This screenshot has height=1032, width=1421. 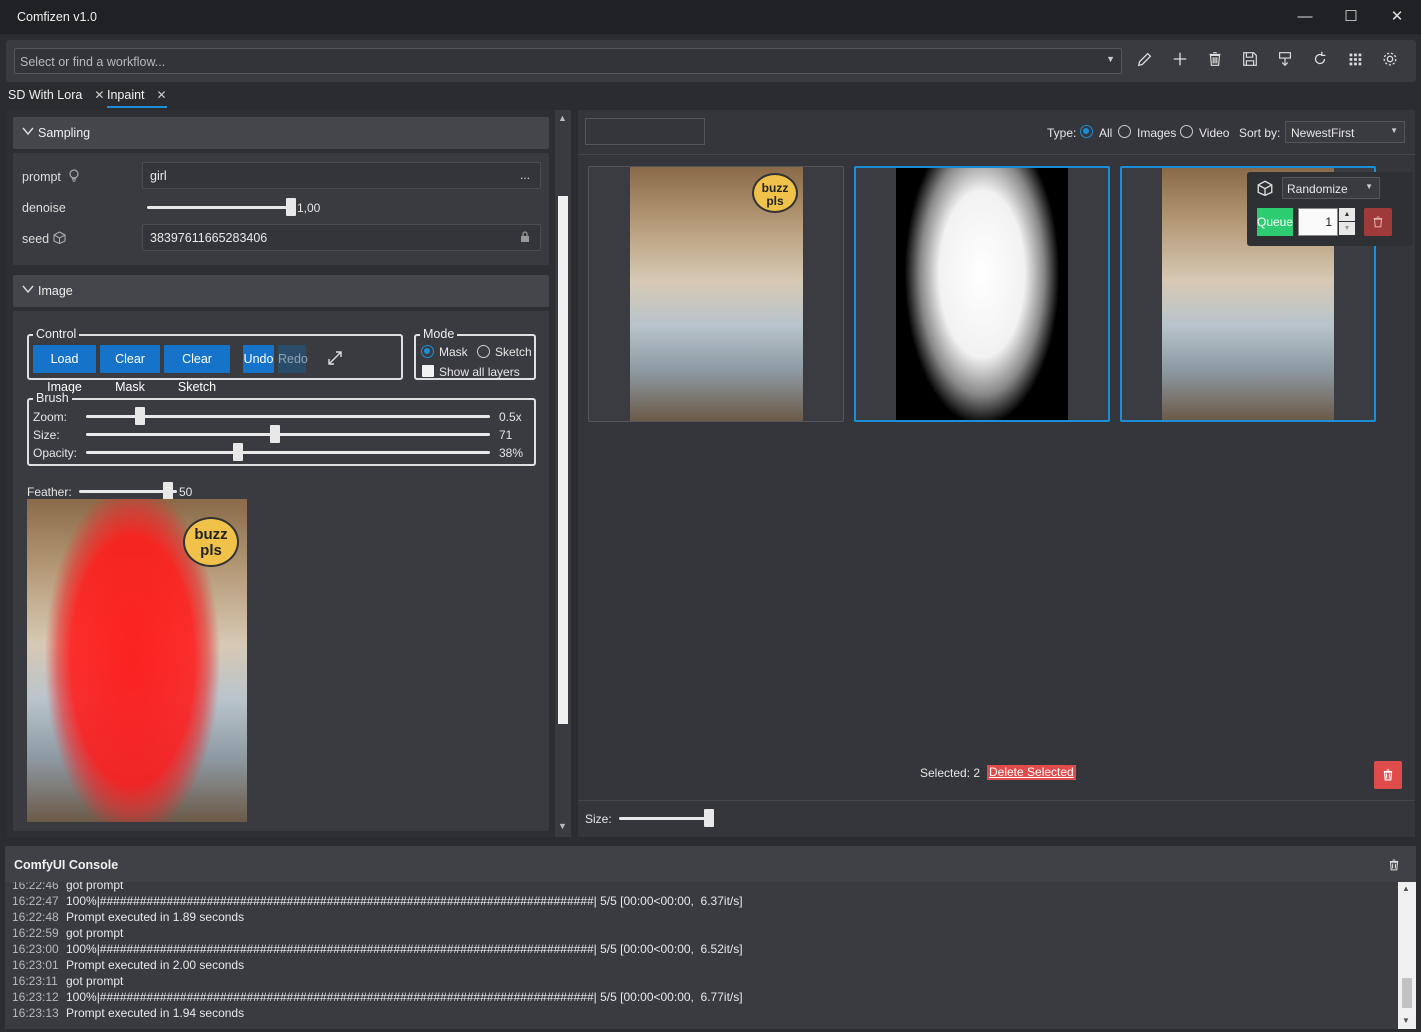 What do you see at coordinates (1323, 133) in the screenshot?
I see `sort-value: NewestFirst` at bounding box center [1323, 133].